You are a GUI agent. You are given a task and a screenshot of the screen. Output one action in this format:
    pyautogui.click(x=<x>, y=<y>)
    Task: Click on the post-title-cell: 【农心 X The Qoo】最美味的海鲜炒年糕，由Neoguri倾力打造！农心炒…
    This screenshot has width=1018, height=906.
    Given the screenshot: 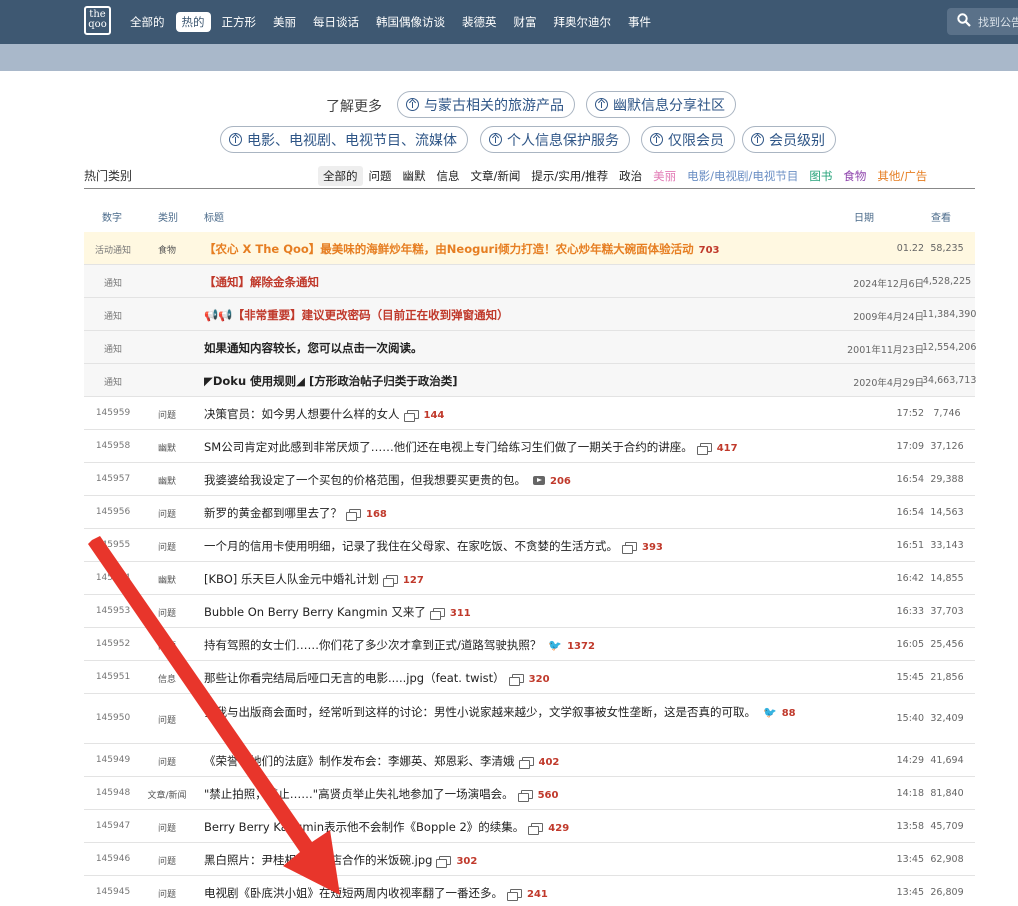 What is the action you would take?
    pyautogui.click(x=524, y=249)
    